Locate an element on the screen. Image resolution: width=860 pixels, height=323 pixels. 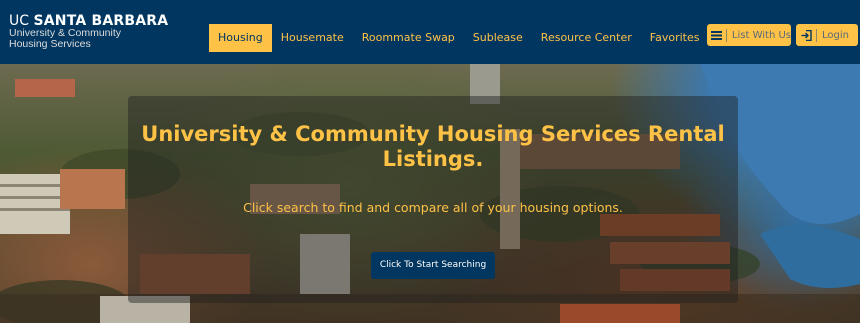
nav-item-resource-center: Resource Center is located at coordinates (586, 38).